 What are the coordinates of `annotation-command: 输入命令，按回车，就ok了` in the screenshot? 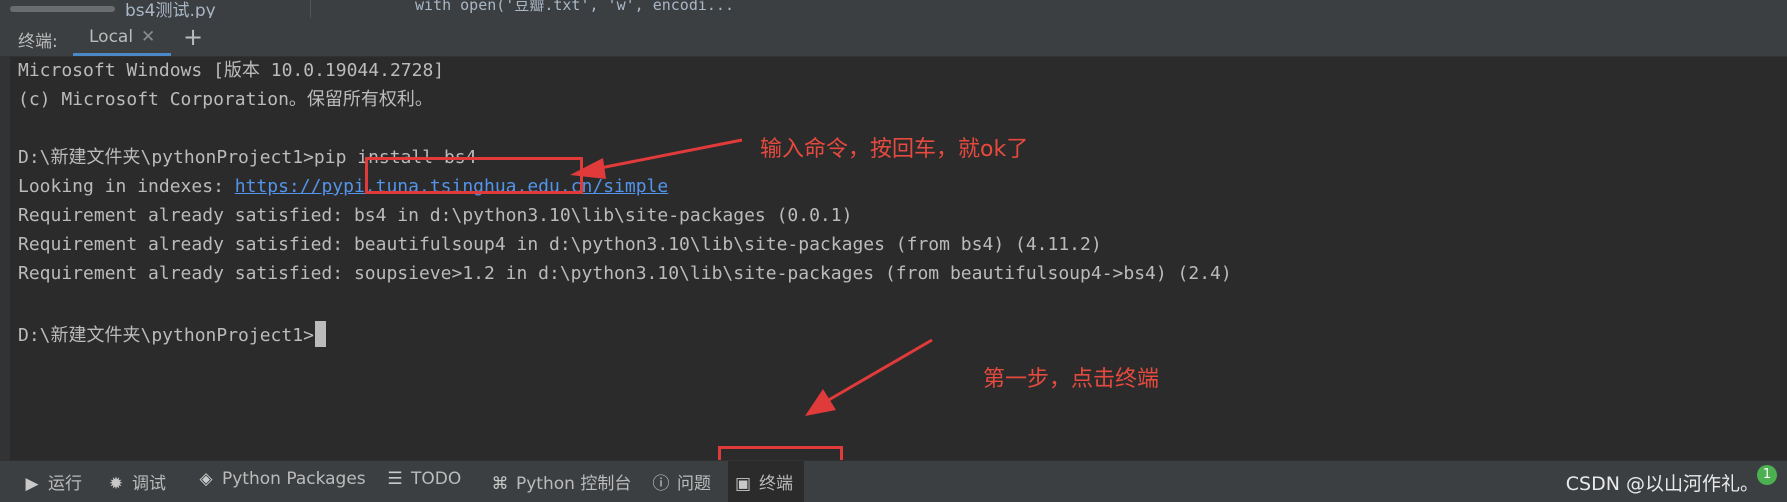 It's located at (894, 149).